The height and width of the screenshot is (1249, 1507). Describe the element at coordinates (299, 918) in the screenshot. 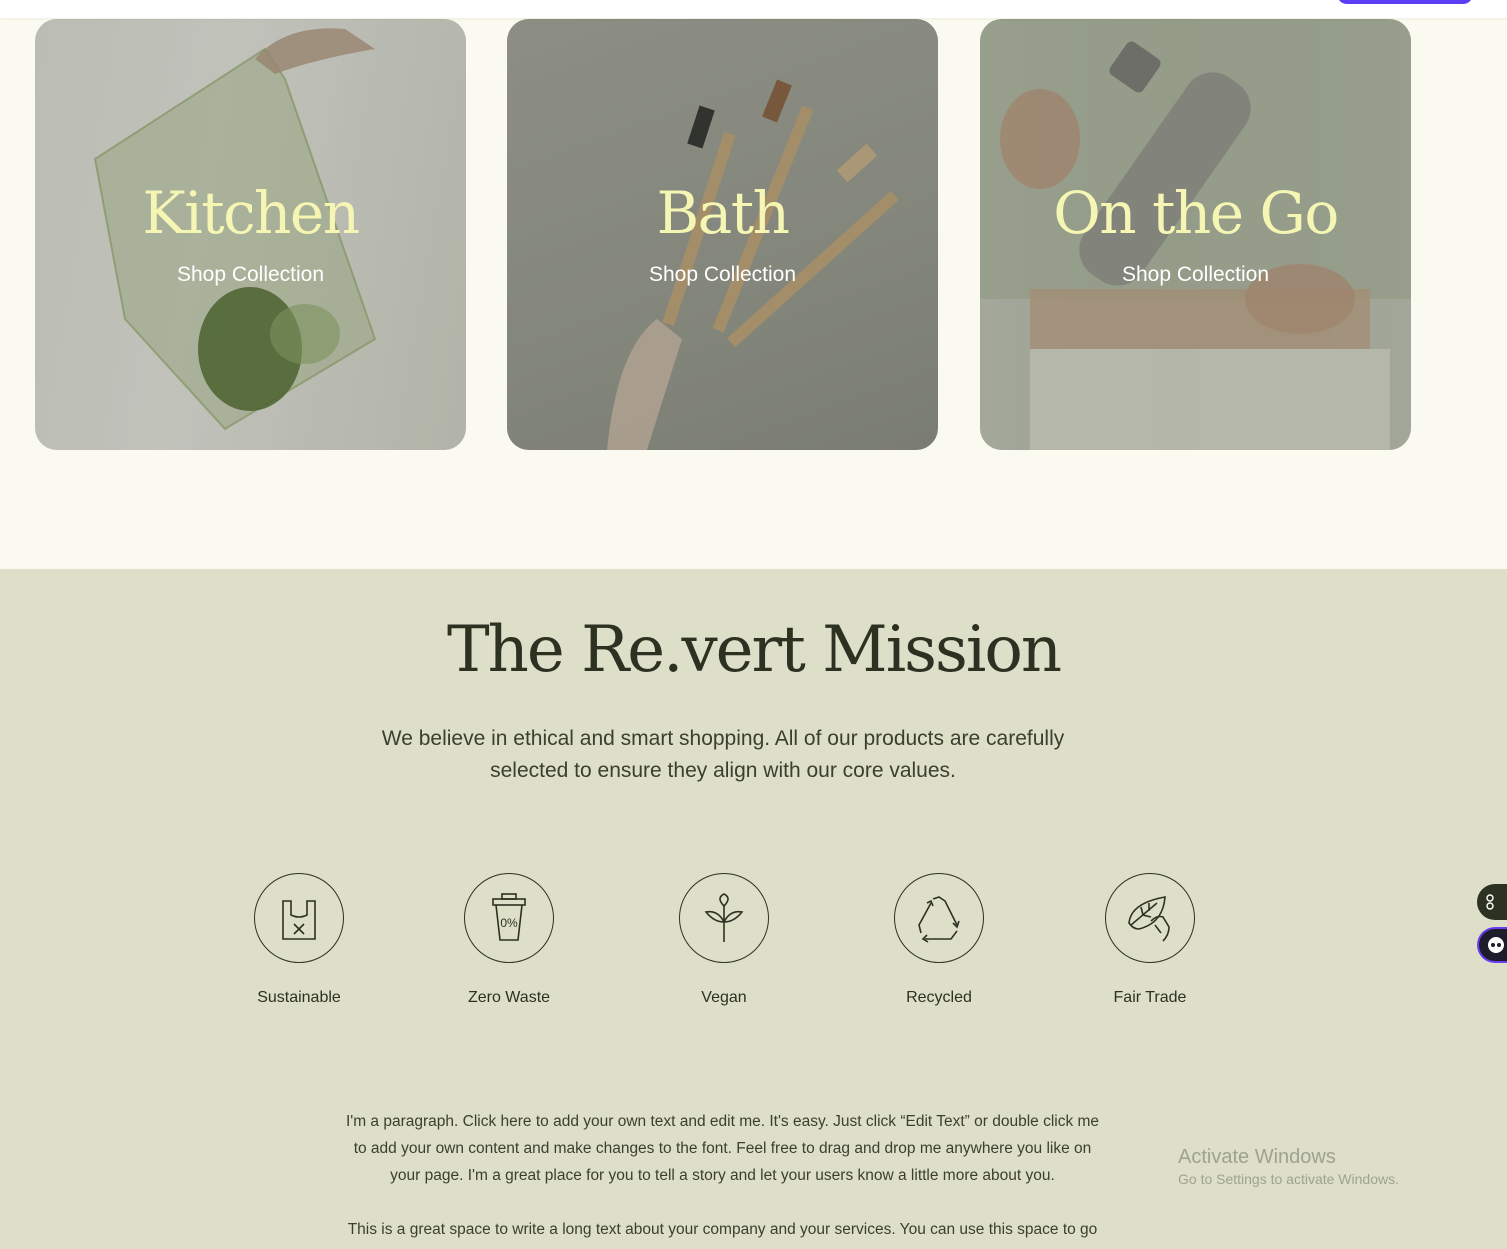

I see `shopping-bag-icon` at that location.